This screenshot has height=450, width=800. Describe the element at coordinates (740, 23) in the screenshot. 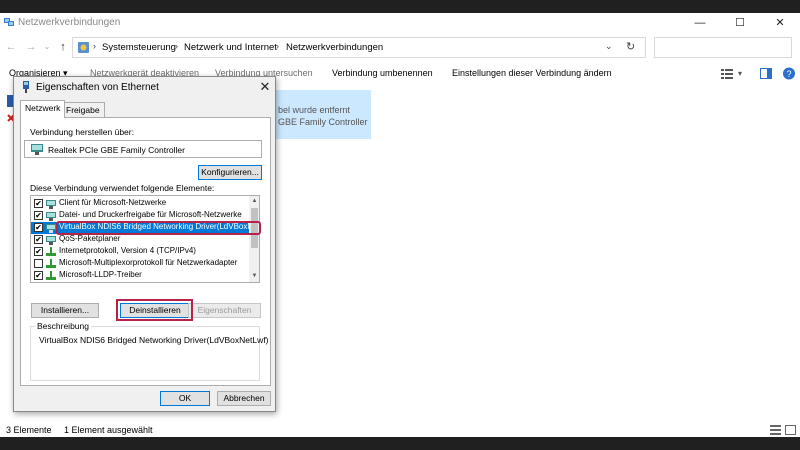

I see `maximize-button: ☐` at that location.